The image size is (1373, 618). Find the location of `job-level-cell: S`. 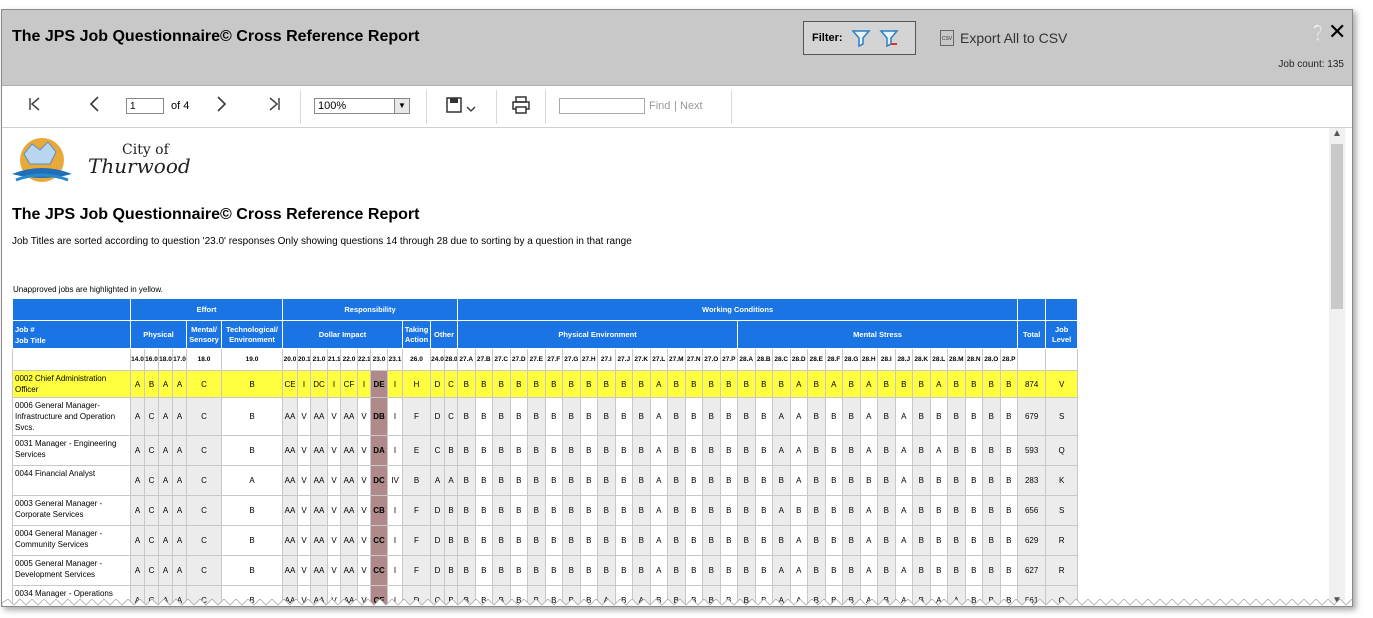

job-level-cell: S is located at coordinates (1062, 510).